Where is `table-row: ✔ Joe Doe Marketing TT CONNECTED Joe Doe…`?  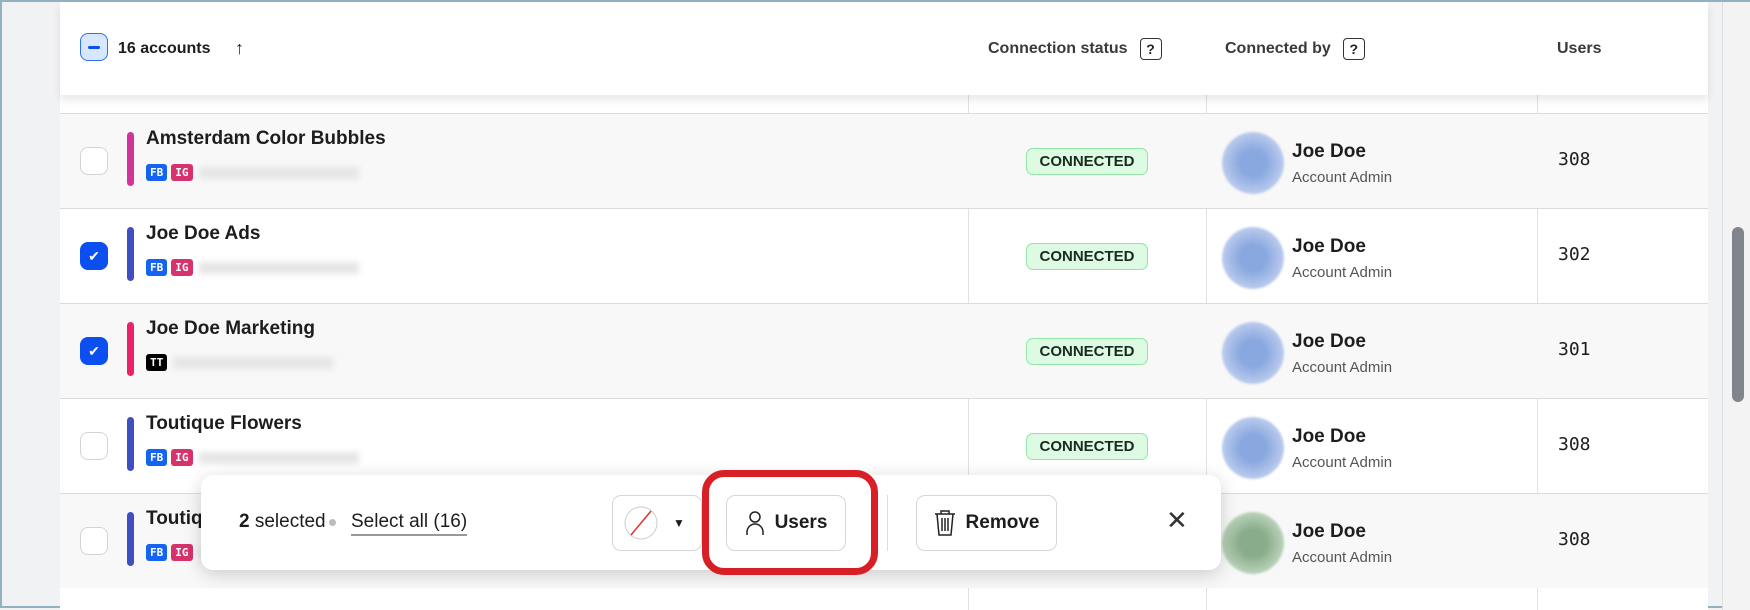
table-row: ✔ Joe Doe Marketing TT CONNECTED Joe Doe… is located at coordinates (884, 350).